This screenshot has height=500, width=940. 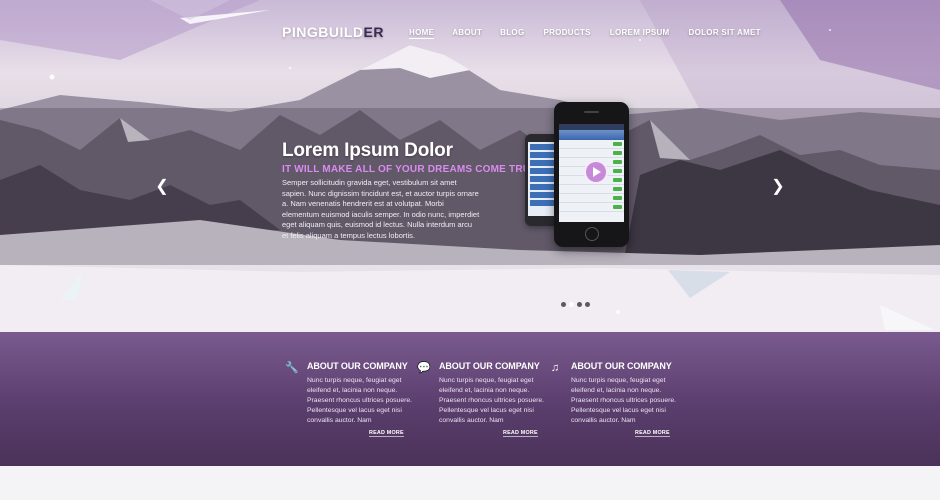 I want to click on site-logo: PINGBUILDER, so click(x=333, y=32).